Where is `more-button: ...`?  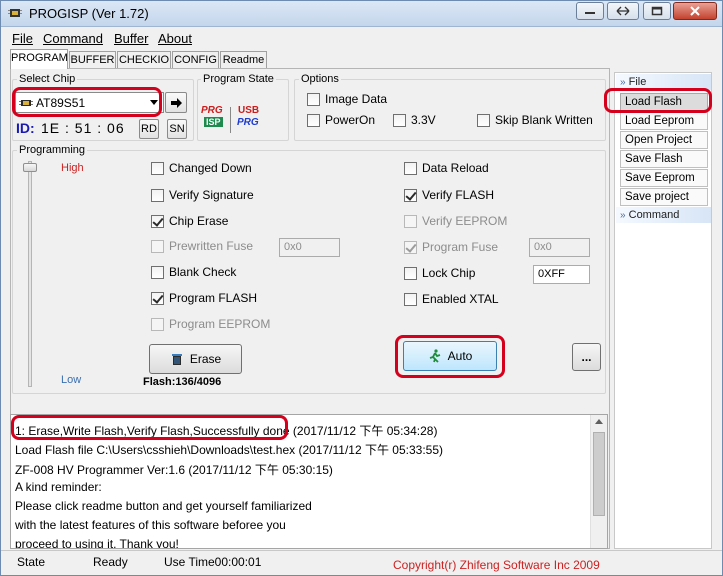
more-button: ... is located at coordinates (586, 357).